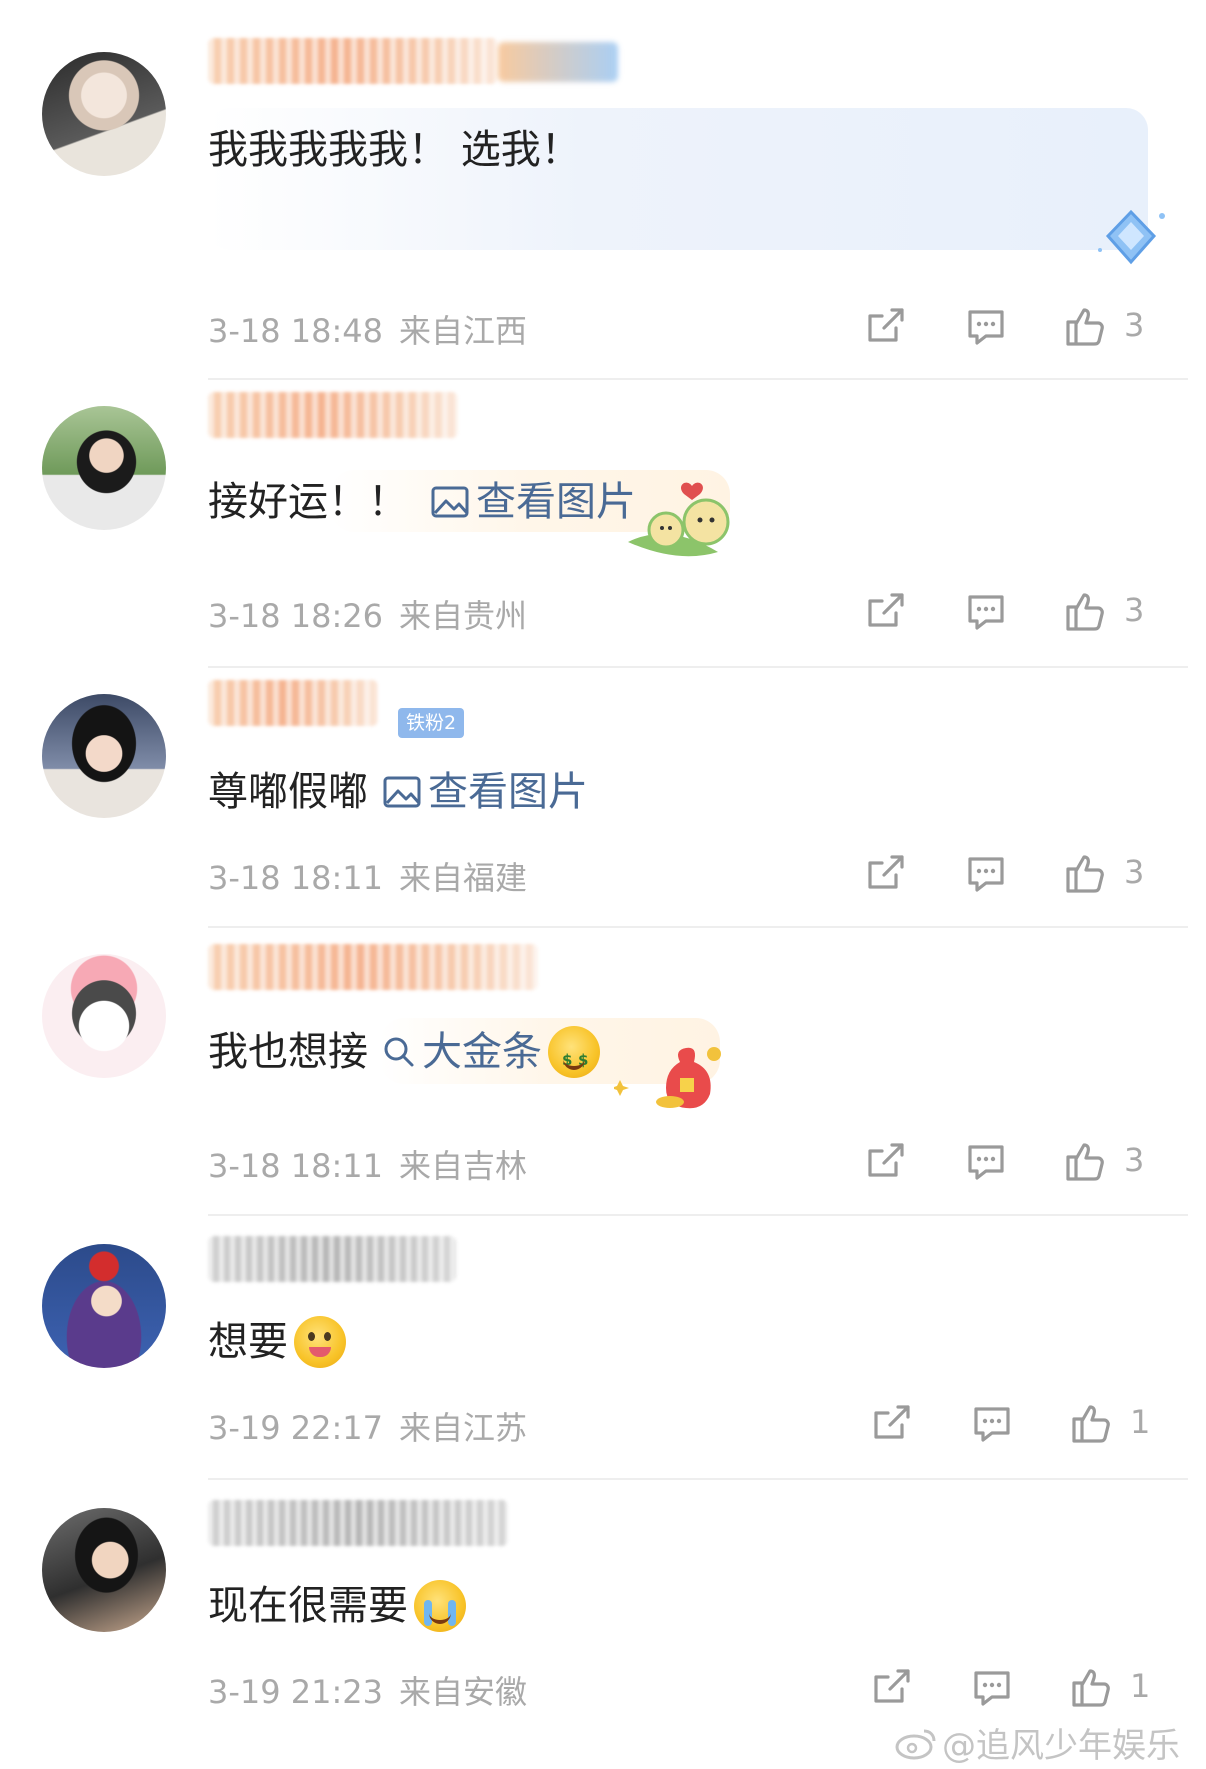  Describe the element at coordinates (296, 331) in the screenshot. I see `comment-time: 3-18 18:48` at that location.